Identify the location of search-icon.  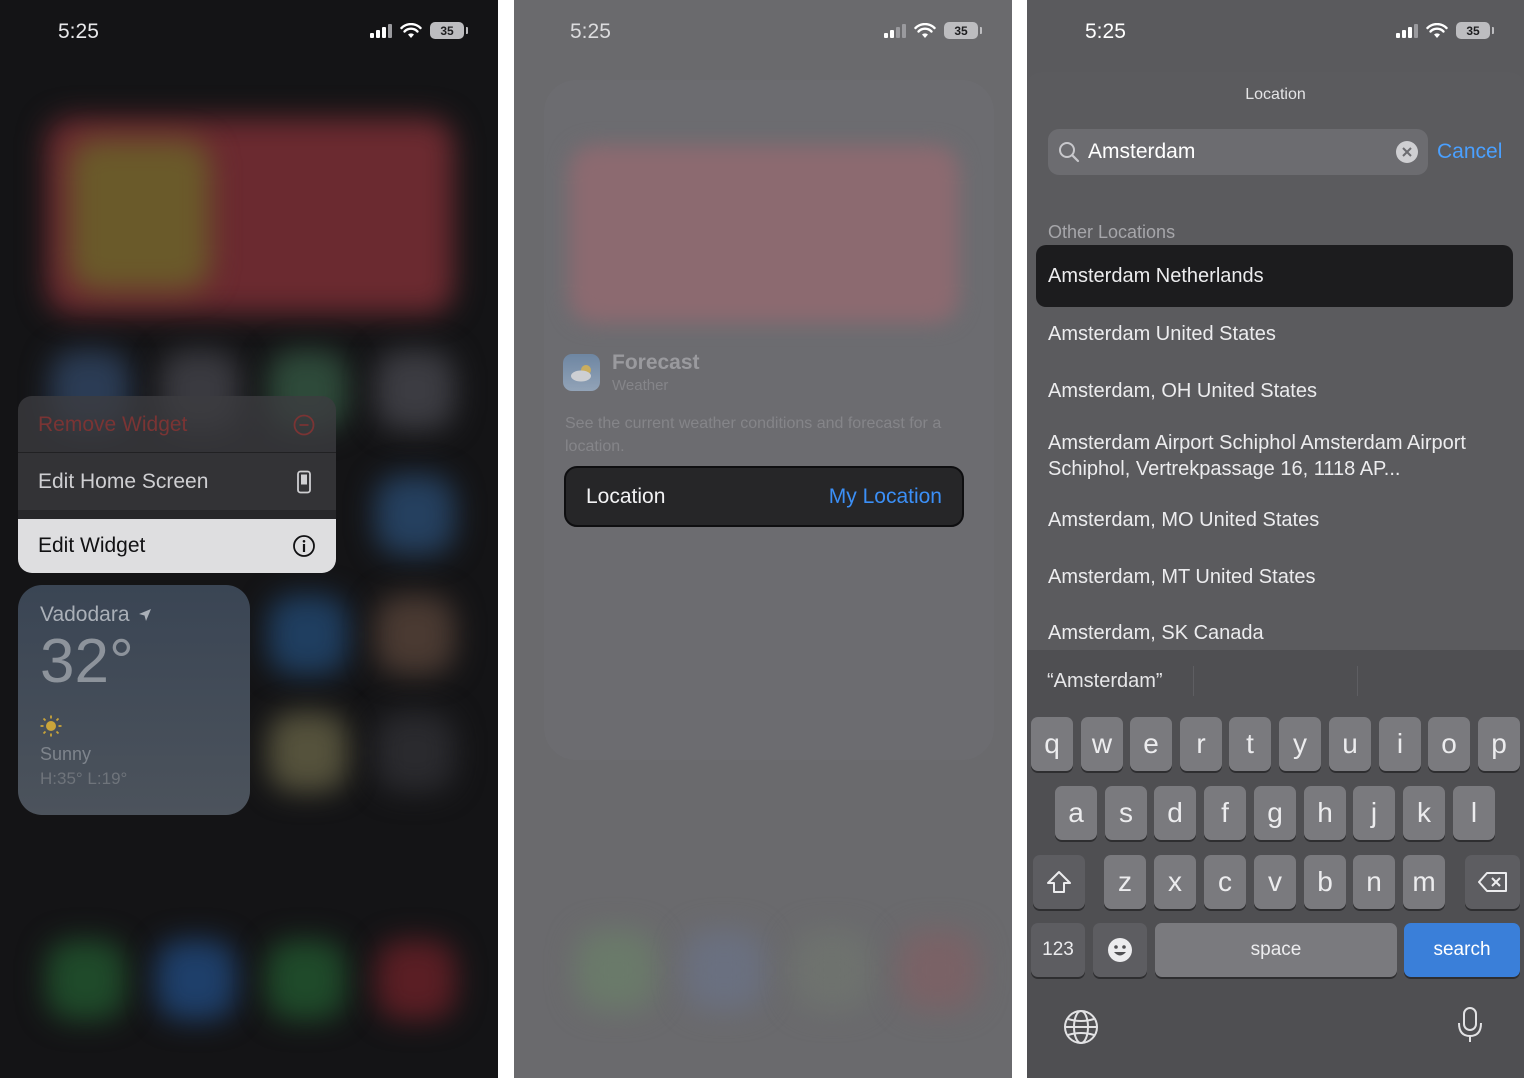
(1069, 152).